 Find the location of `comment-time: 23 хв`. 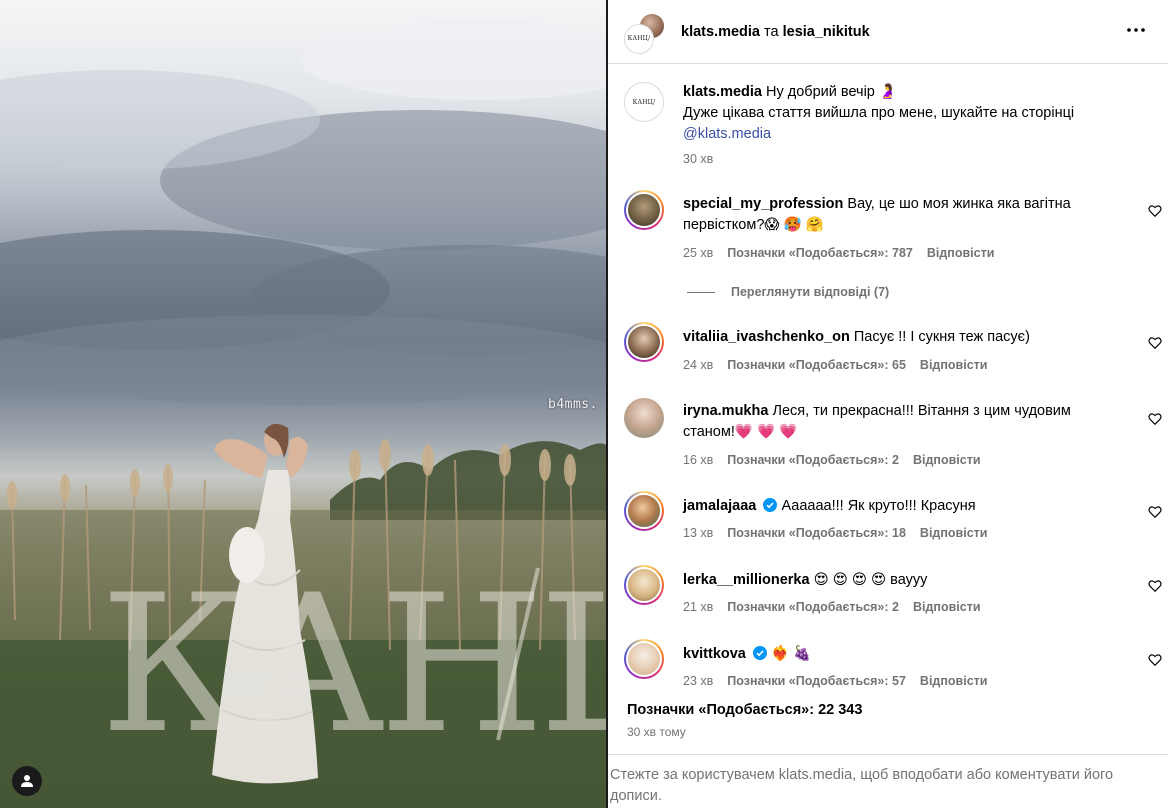

comment-time: 23 хв is located at coordinates (698, 681).